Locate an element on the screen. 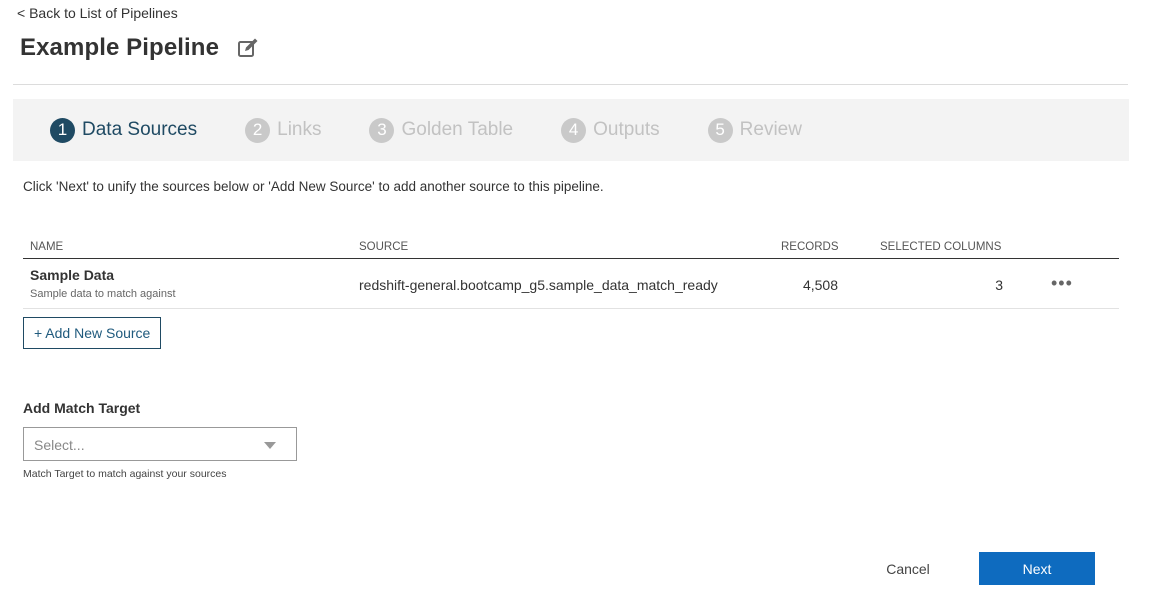  step-data-sources: 1 Data Sources is located at coordinates (124, 130).